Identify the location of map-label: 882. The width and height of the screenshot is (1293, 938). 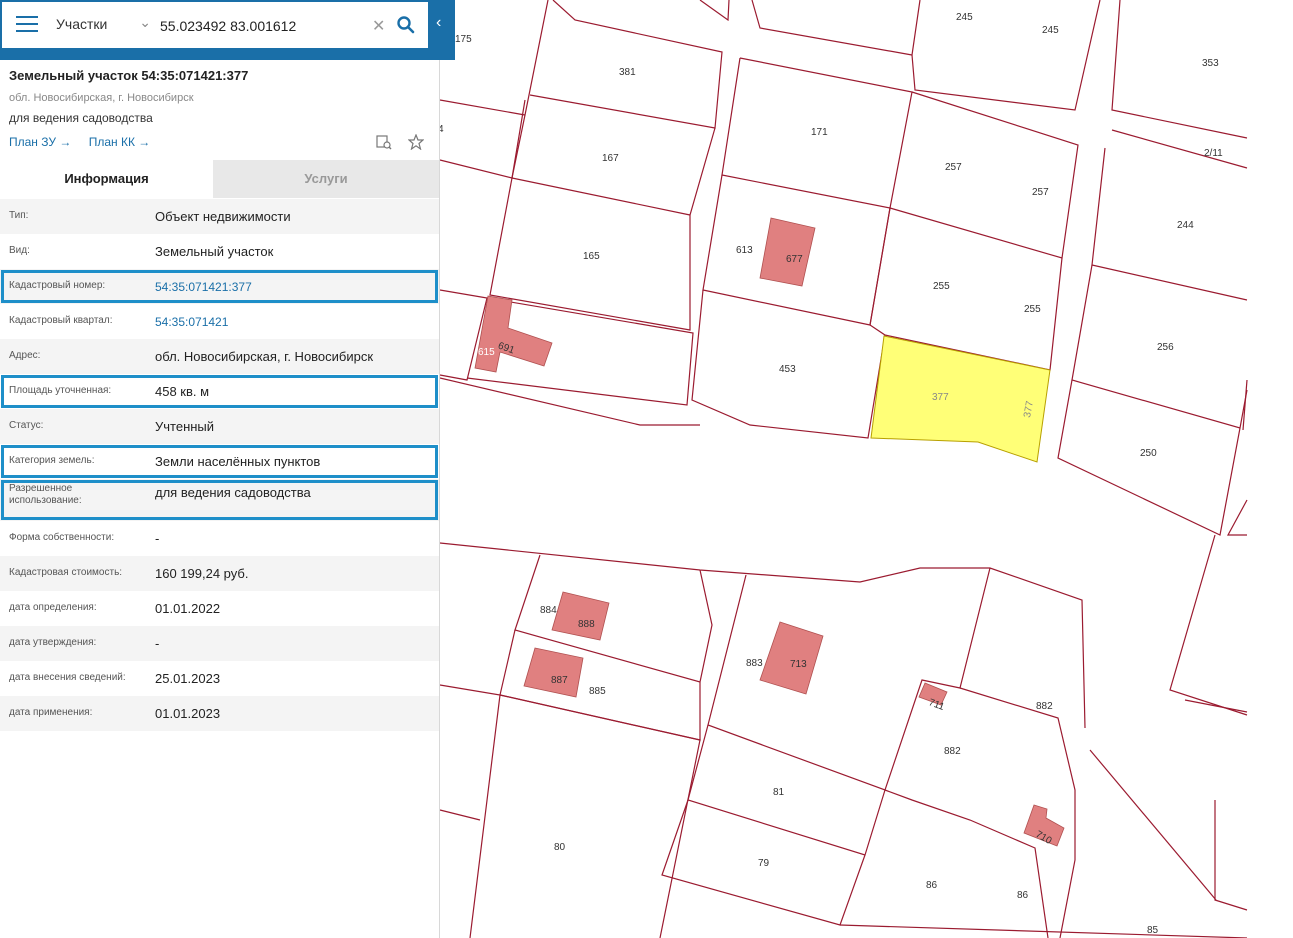
(952, 751).